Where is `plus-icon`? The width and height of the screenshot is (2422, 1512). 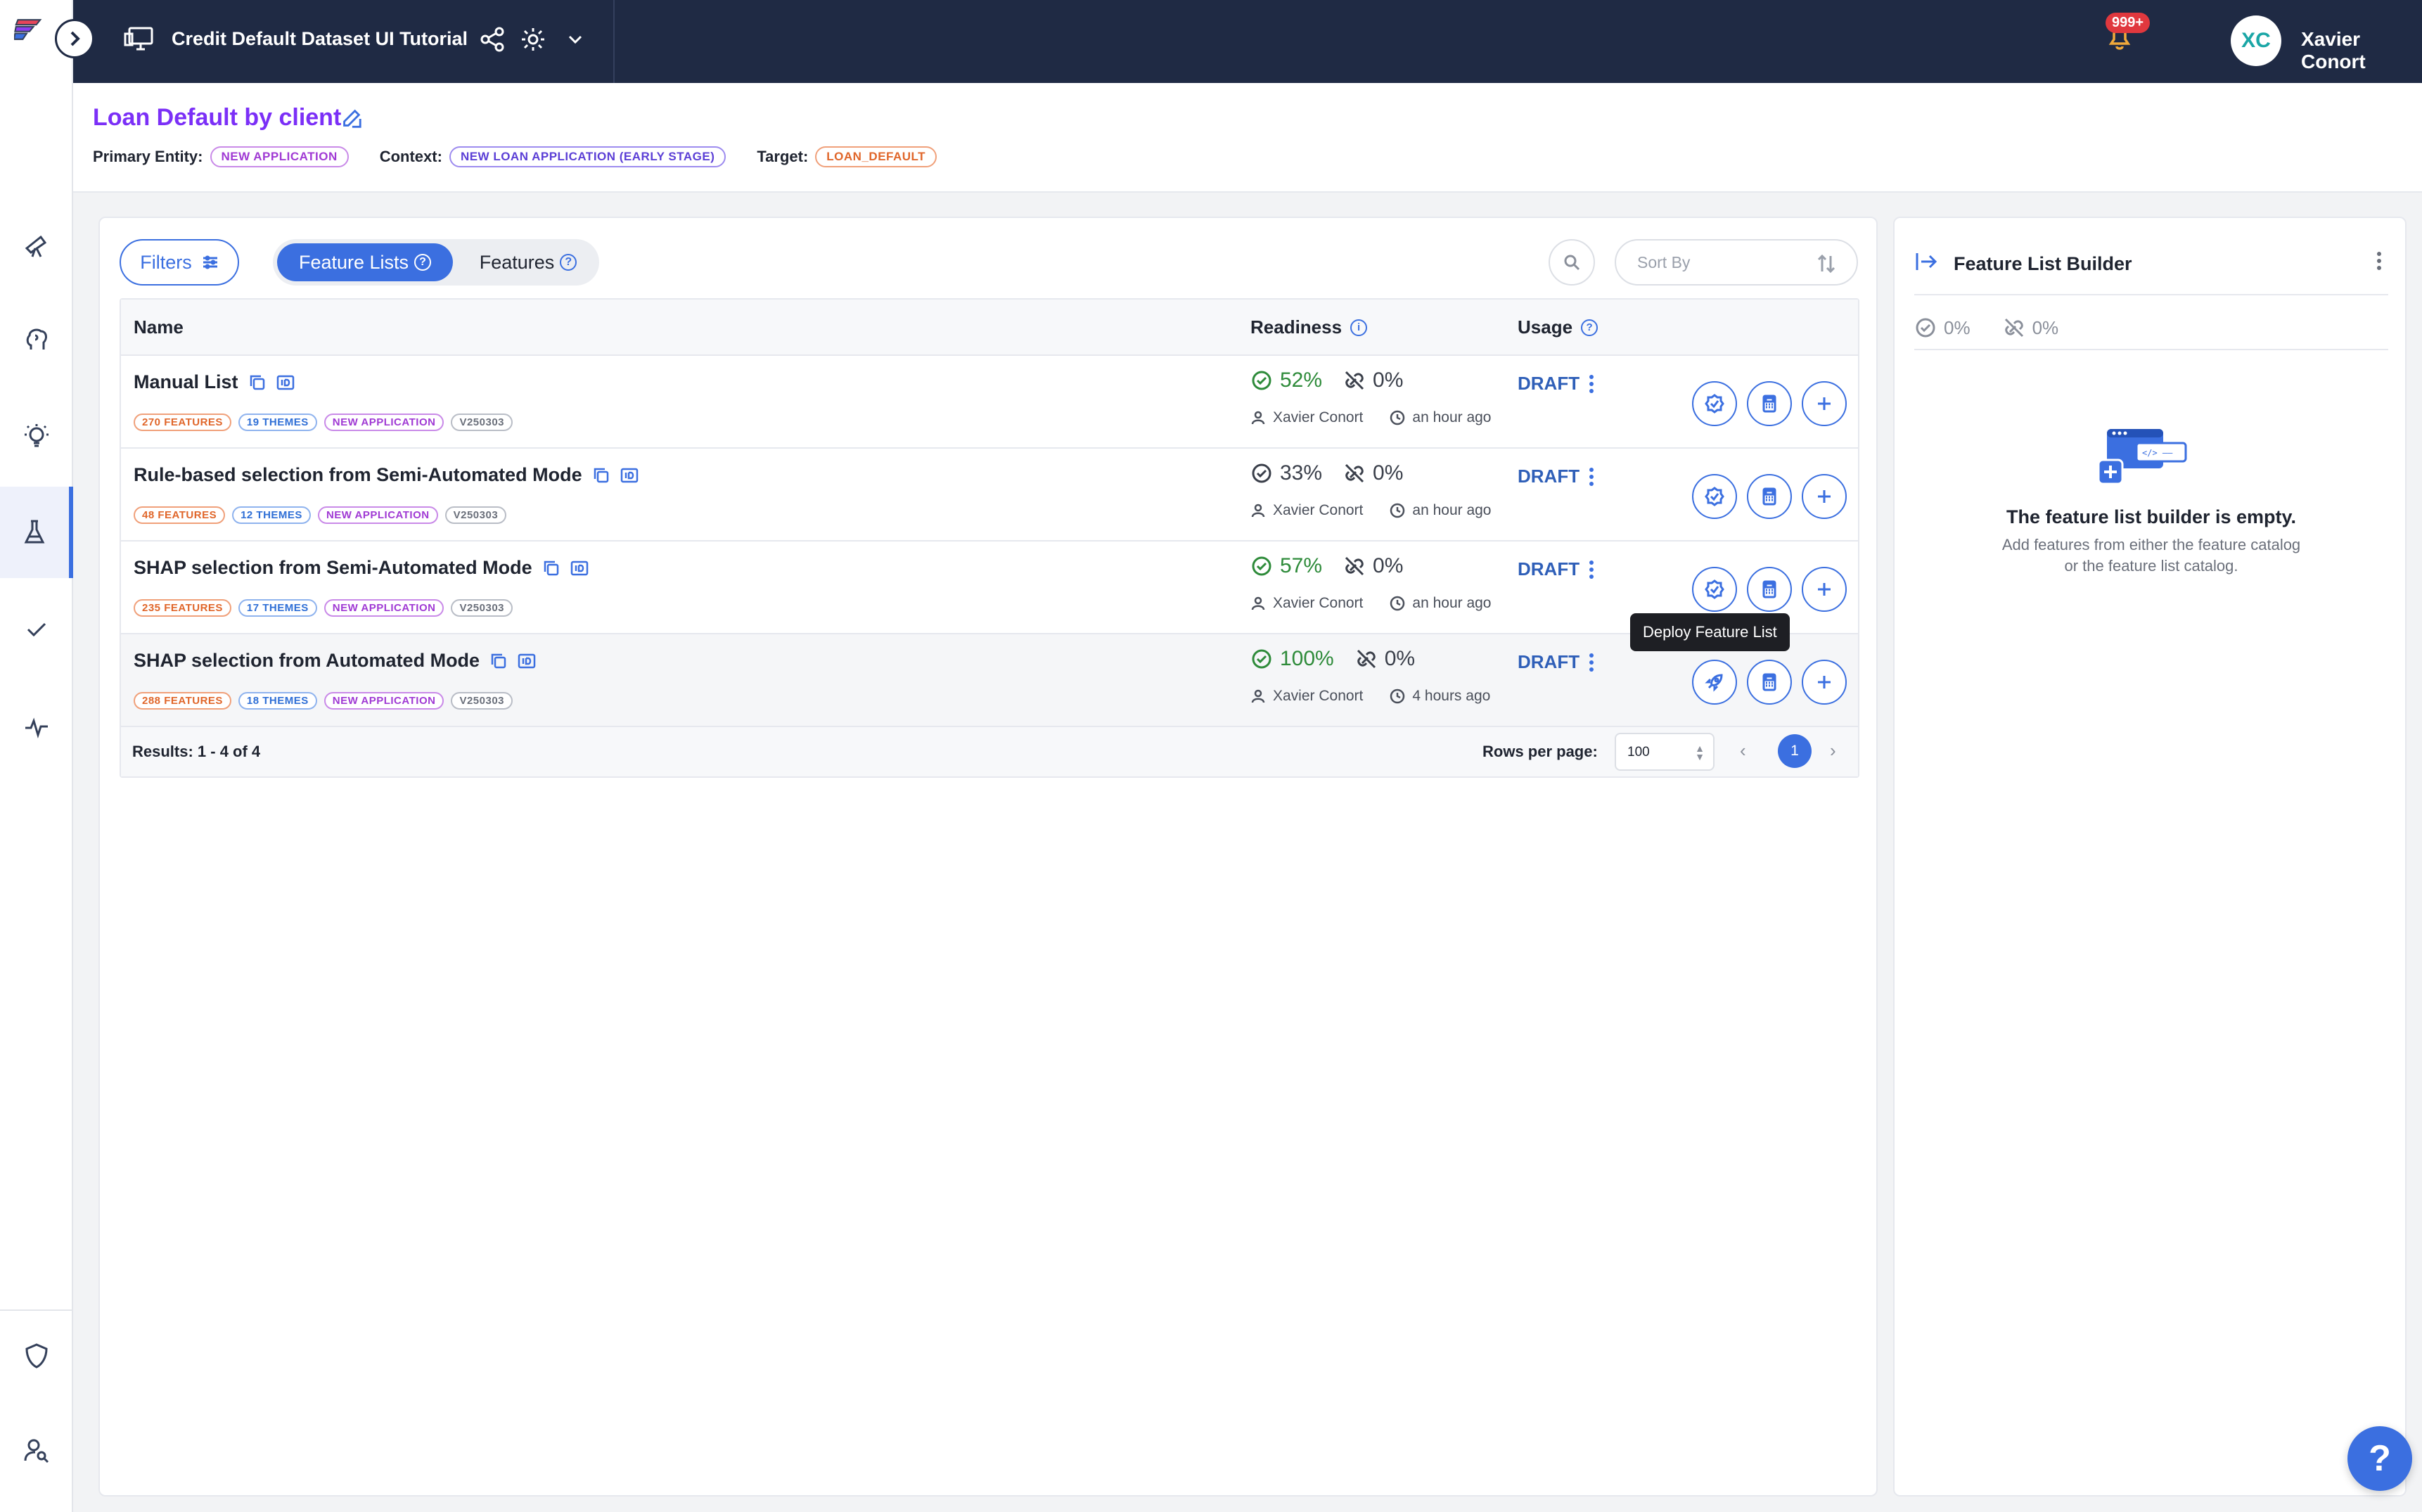 plus-icon is located at coordinates (1825, 682).